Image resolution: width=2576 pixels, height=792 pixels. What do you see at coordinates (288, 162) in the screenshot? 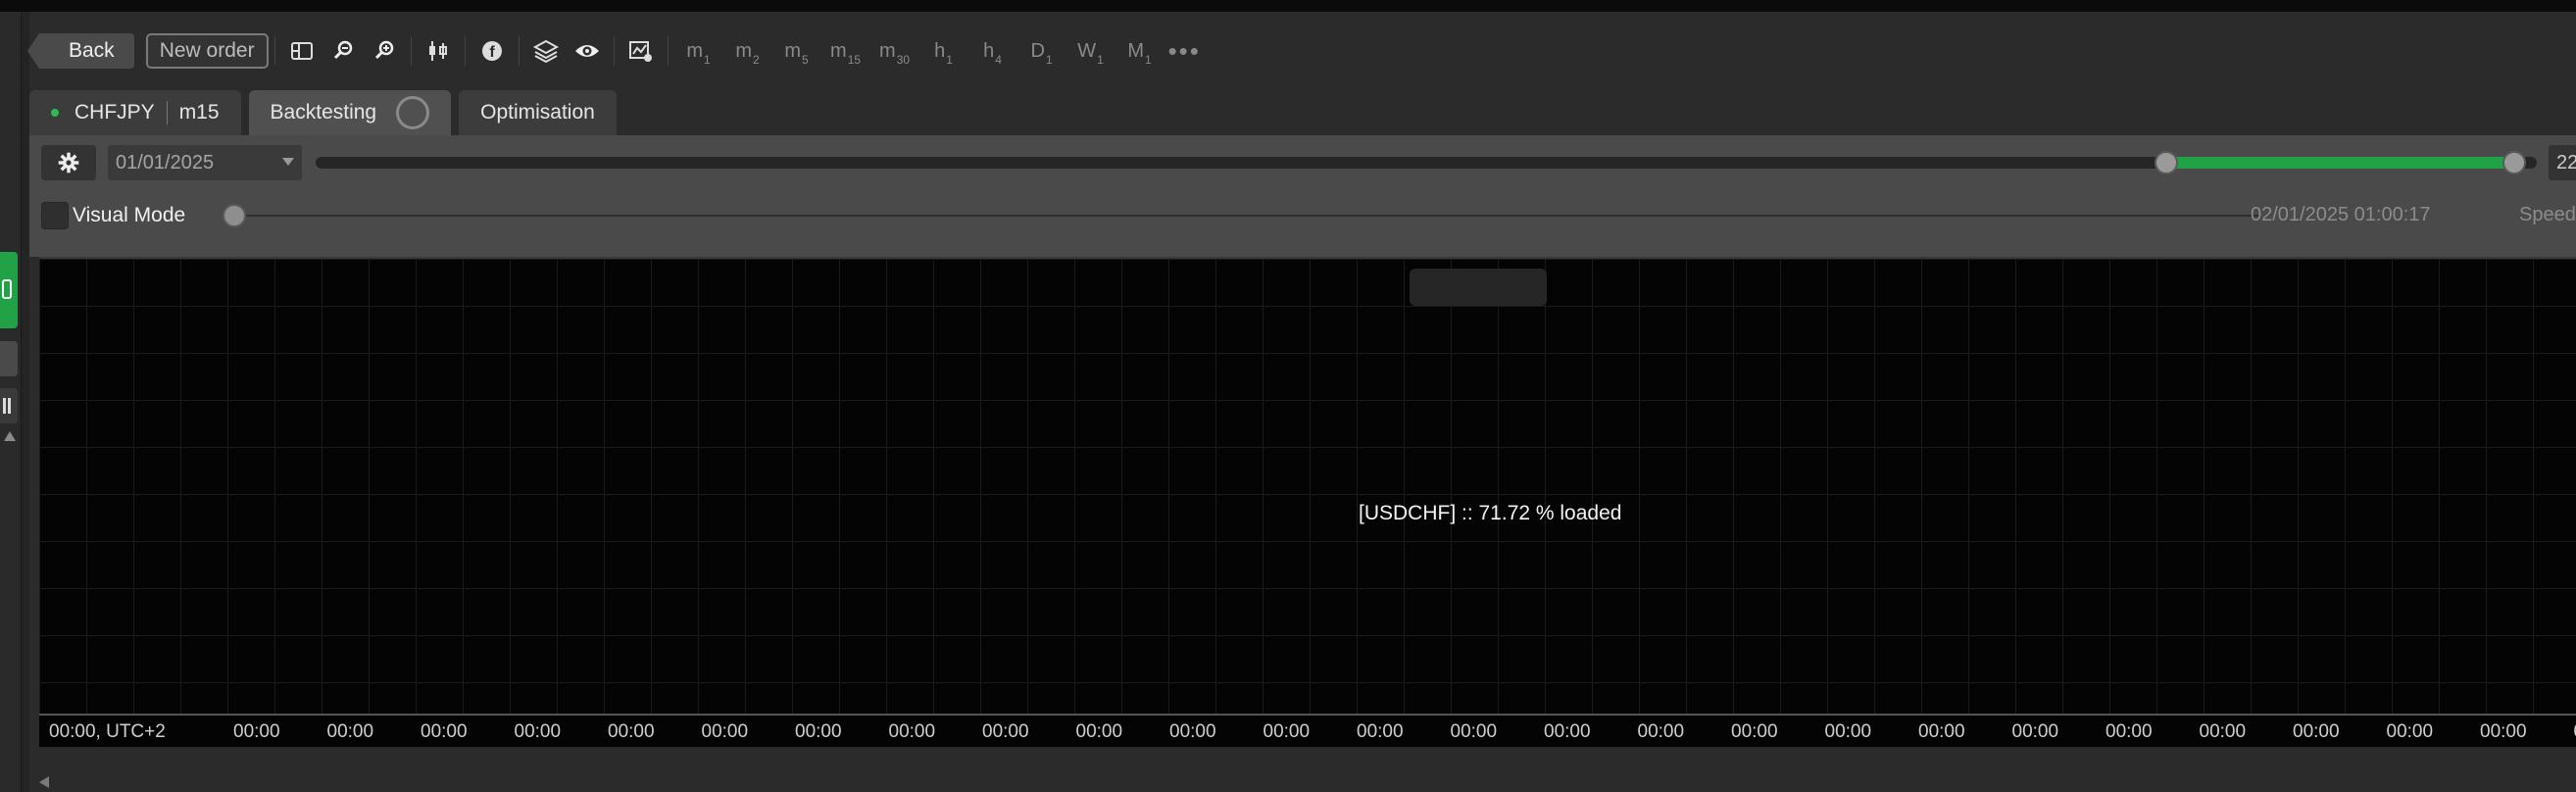
I see `chevron-down-icon` at bounding box center [288, 162].